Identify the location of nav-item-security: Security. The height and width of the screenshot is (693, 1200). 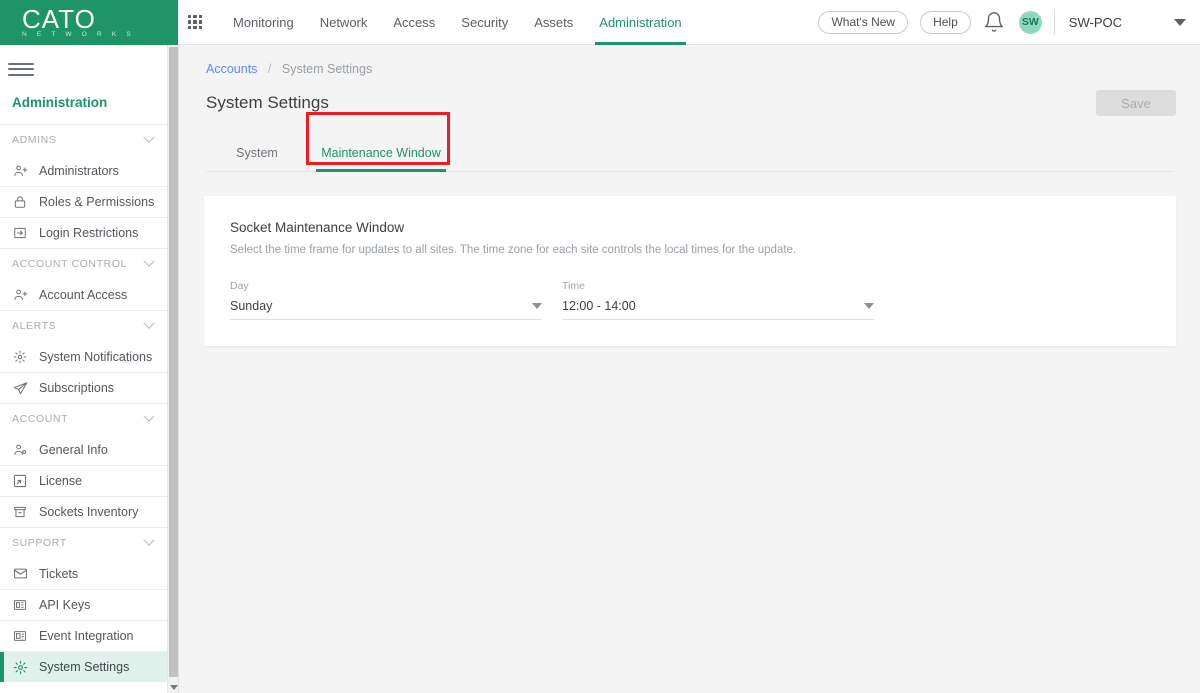
(484, 22).